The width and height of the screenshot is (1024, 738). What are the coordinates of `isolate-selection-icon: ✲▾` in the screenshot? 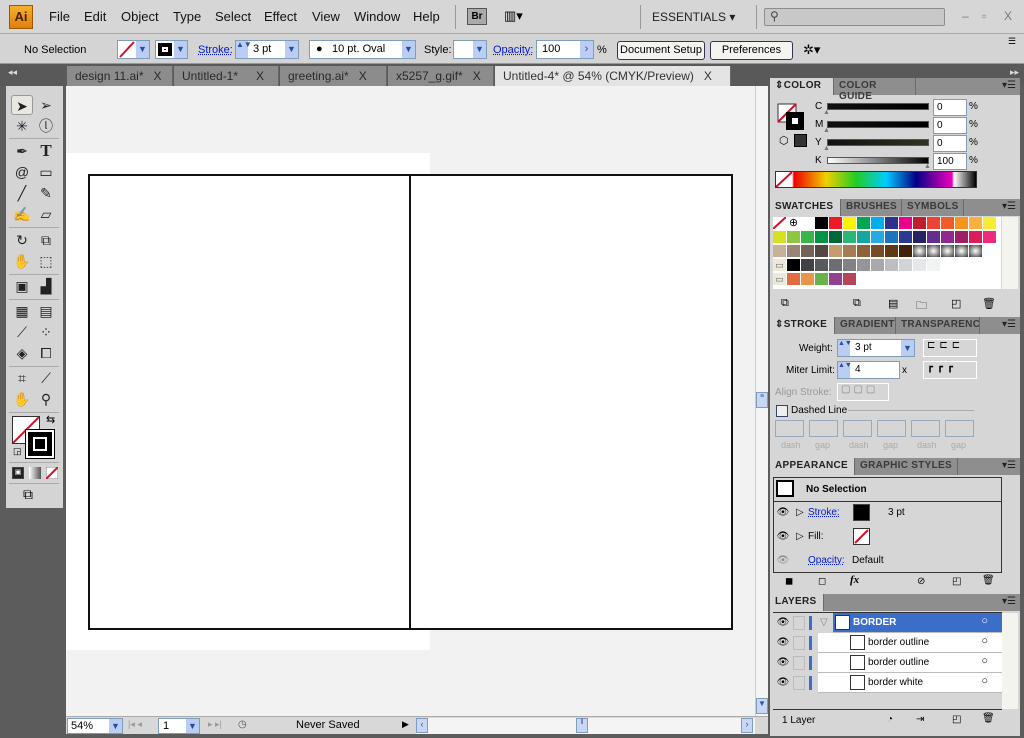 It's located at (811, 50).